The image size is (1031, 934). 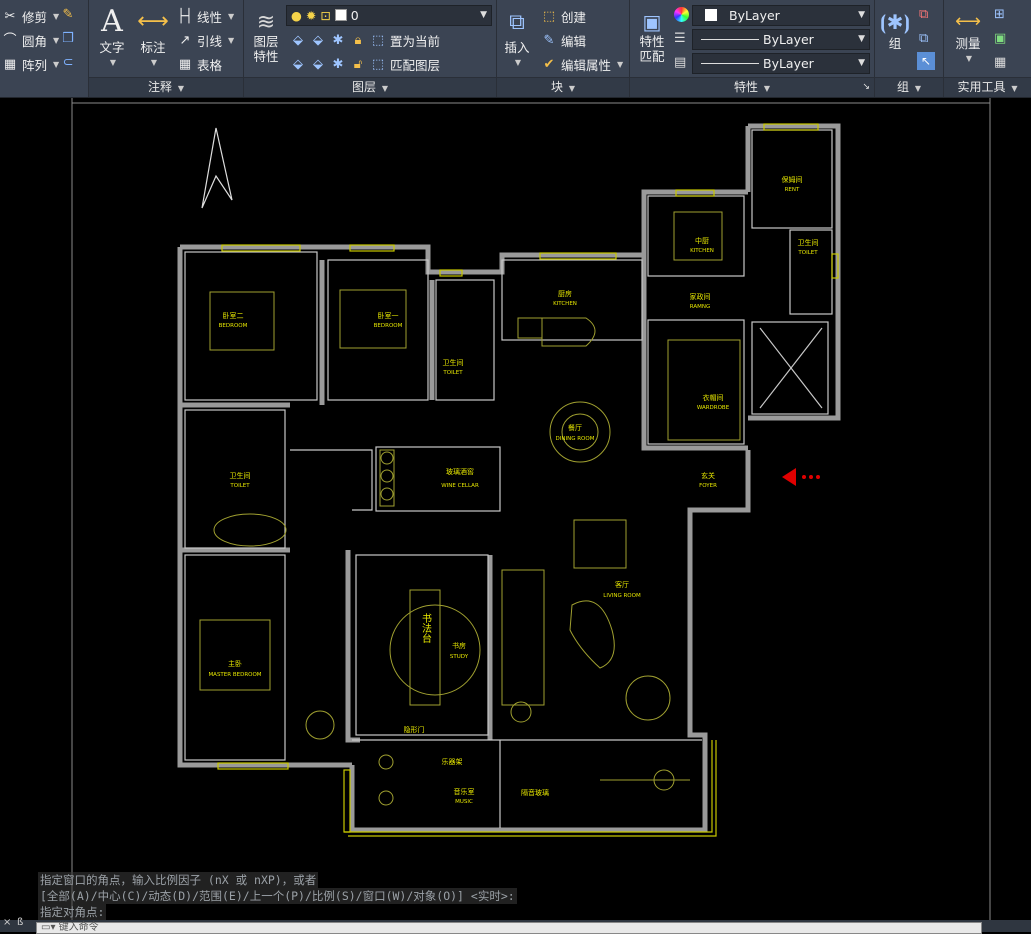 What do you see at coordinates (1000, 62) in the screenshot?
I see `calculator-icon: ▦` at bounding box center [1000, 62].